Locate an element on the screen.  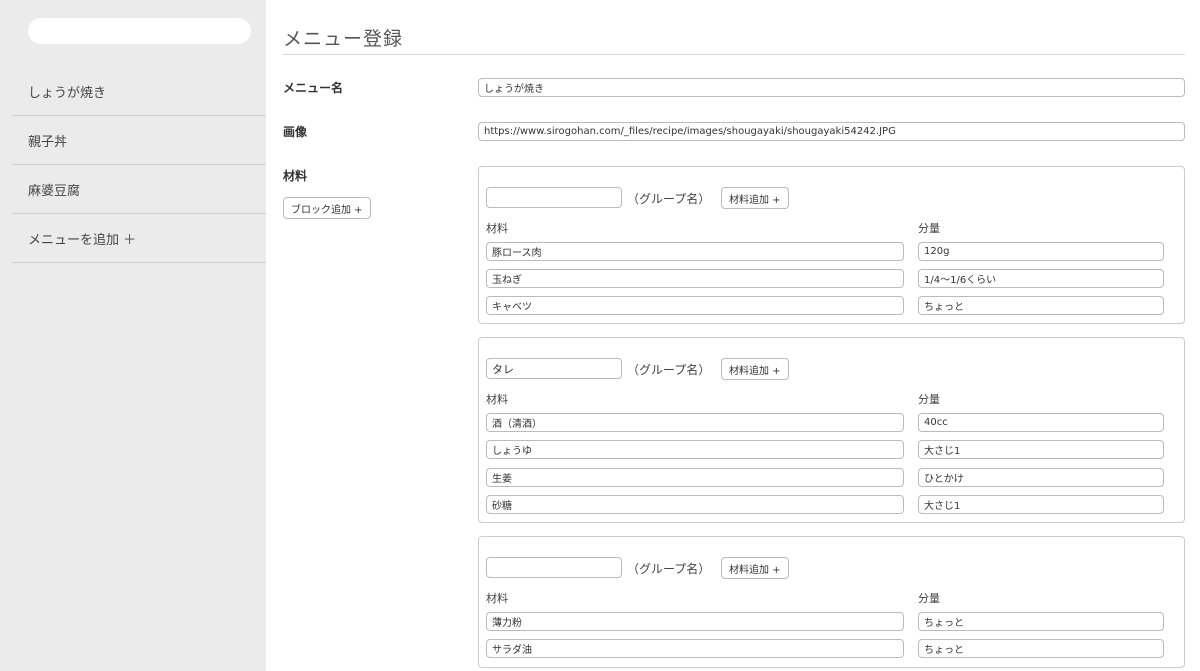
ingredients-label: 材料 is located at coordinates (295, 176).